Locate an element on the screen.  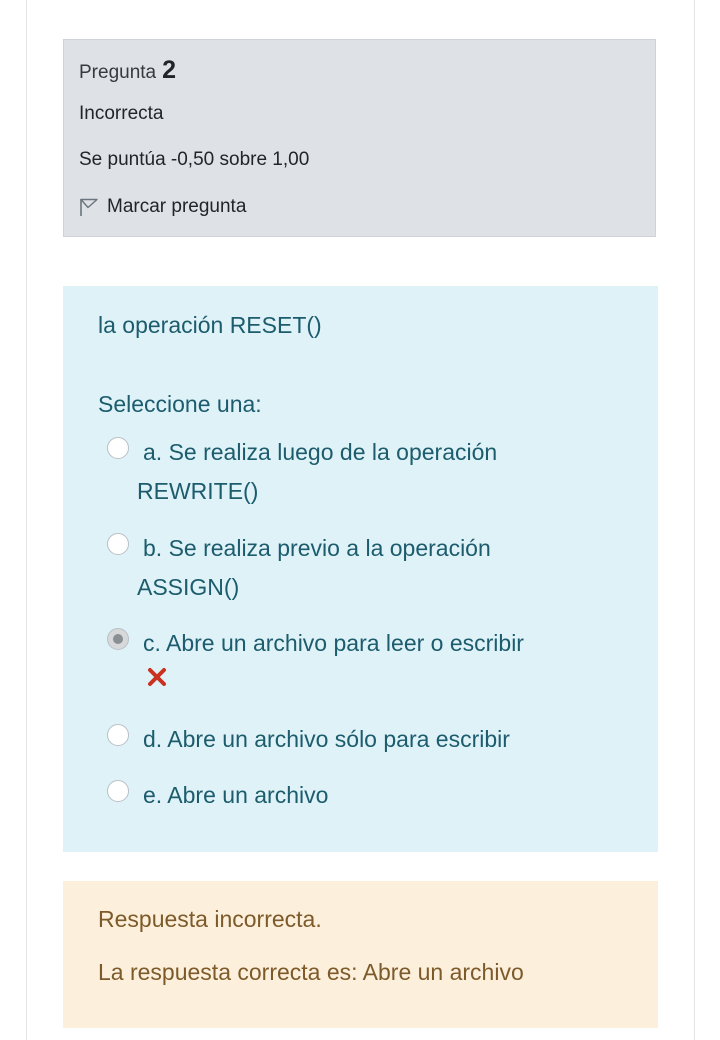
answer-text-d-line1: d. Abre un archivo sólo para escribir is located at coordinates (326, 739).